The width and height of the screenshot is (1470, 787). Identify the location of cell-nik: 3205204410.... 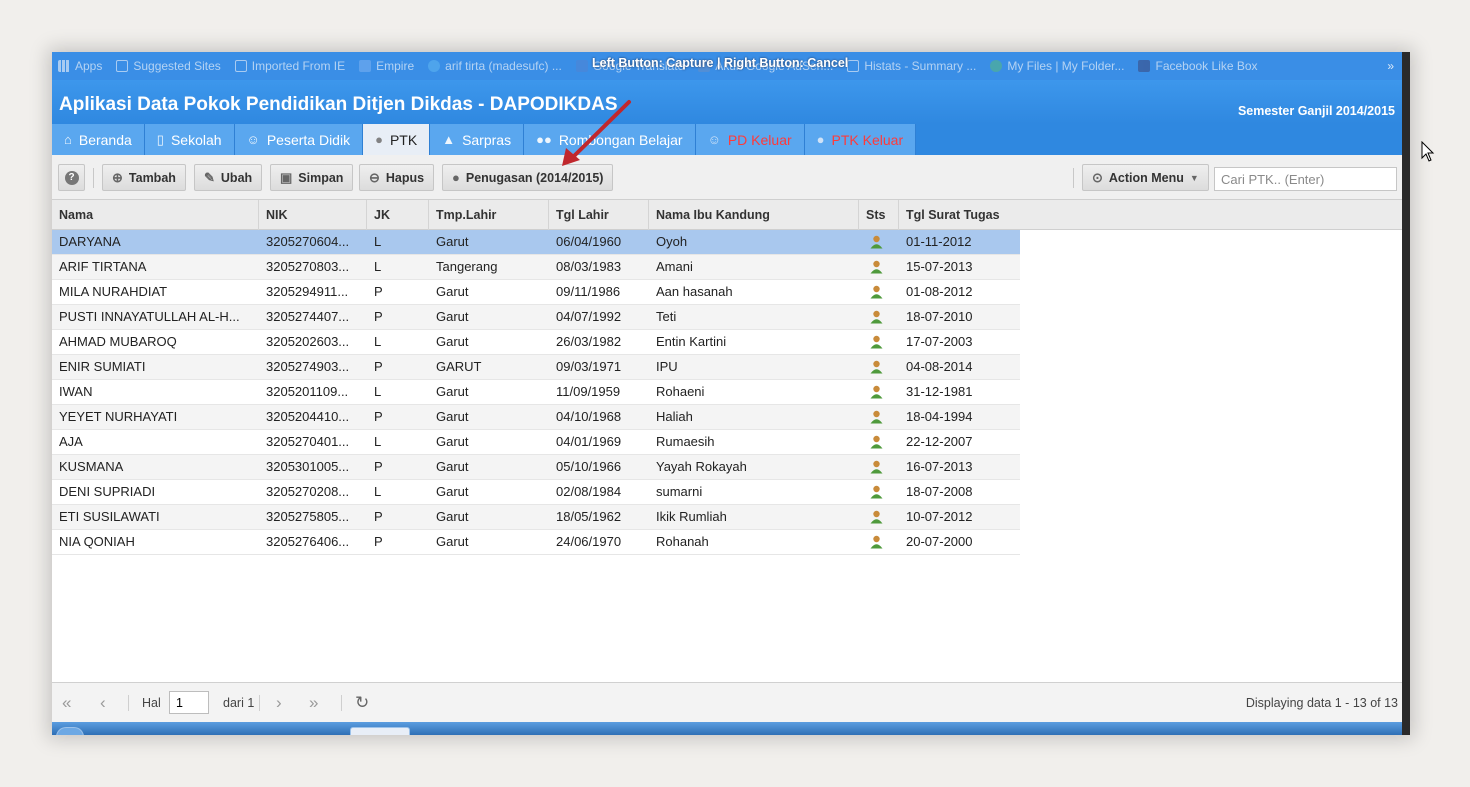
(308, 416).